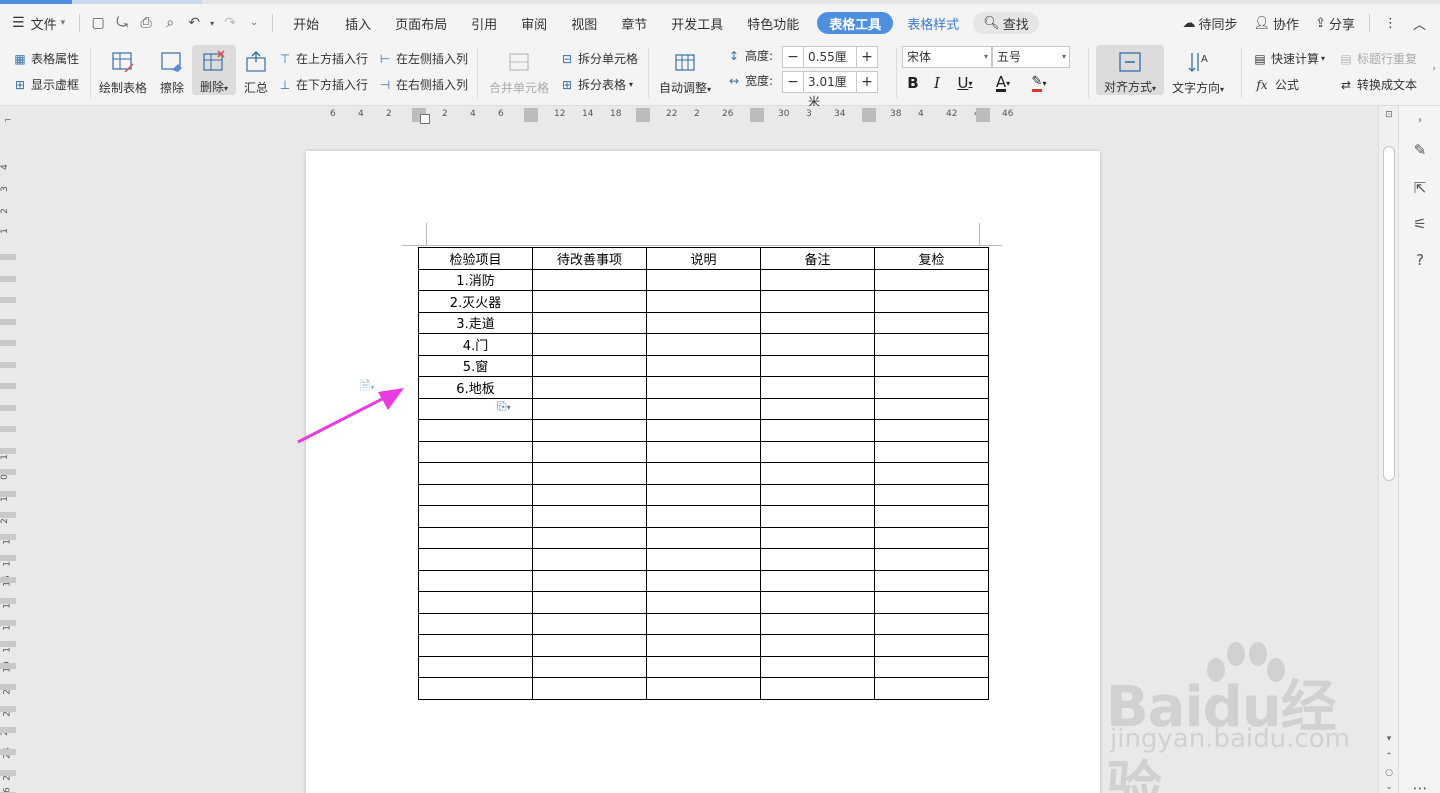 The width and height of the screenshot is (1440, 793). I want to click on delete-button: 删除▾, so click(214, 70).